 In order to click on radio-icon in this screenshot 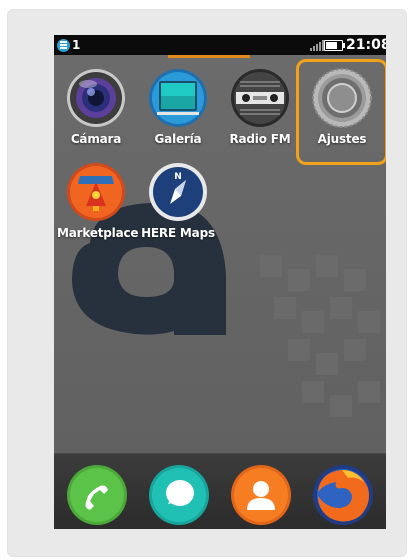, I will do `click(260, 98)`.